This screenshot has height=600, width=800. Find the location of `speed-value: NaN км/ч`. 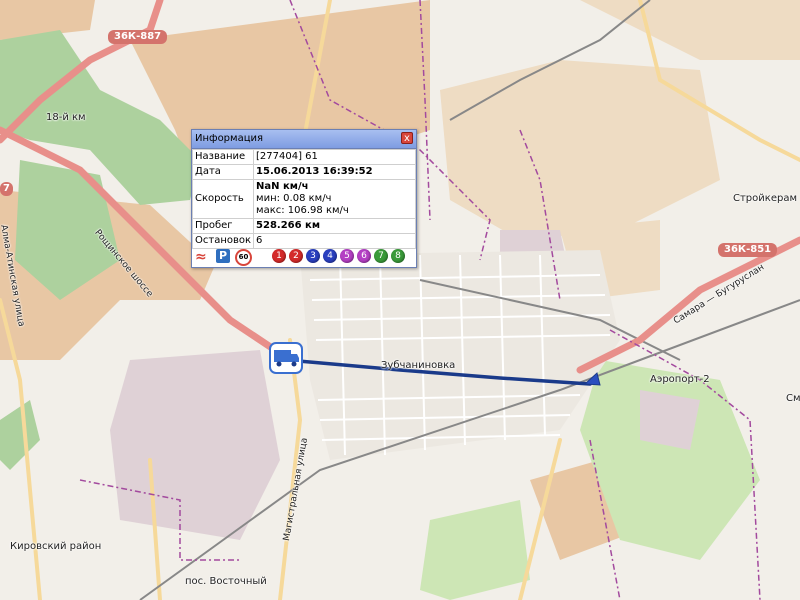

speed-value: NaN км/ч is located at coordinates (282, 186).